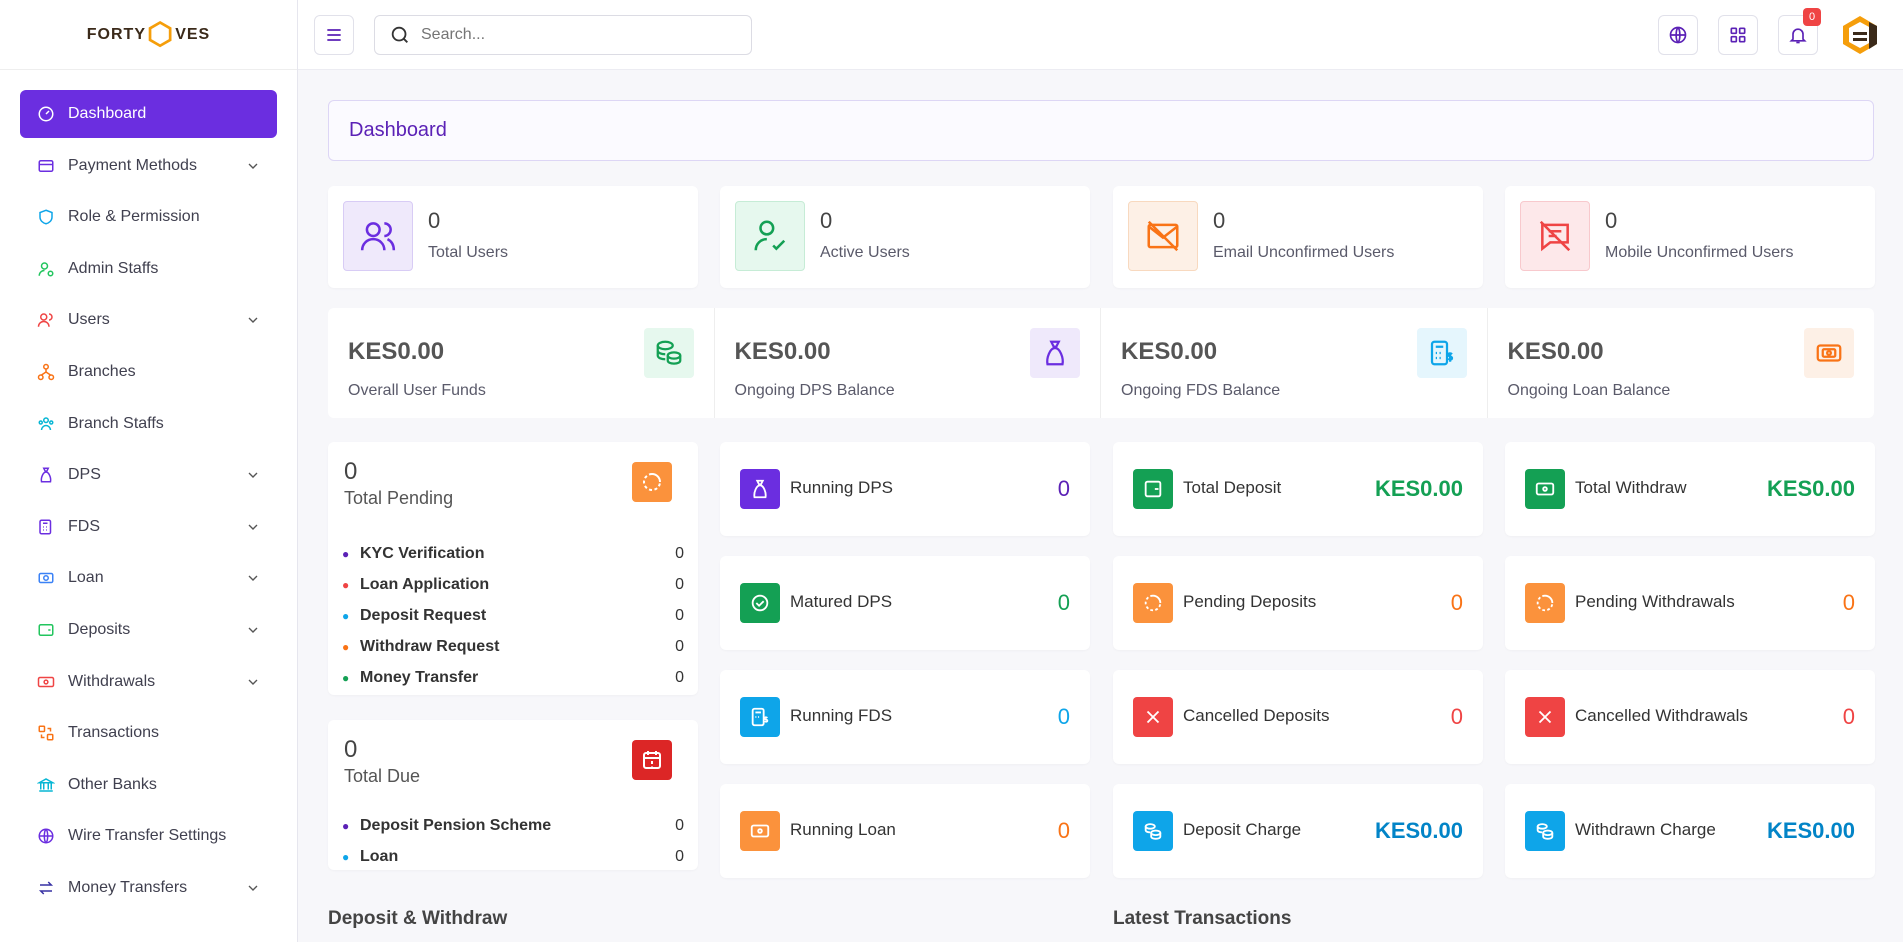 This screenshot has height=942, width=1903. What do you see at coordinates (1298, 489) in the screenshot?
I see `metric-total-deposit: Total Deposit KES0.00` at bounding box center [1298, 489].